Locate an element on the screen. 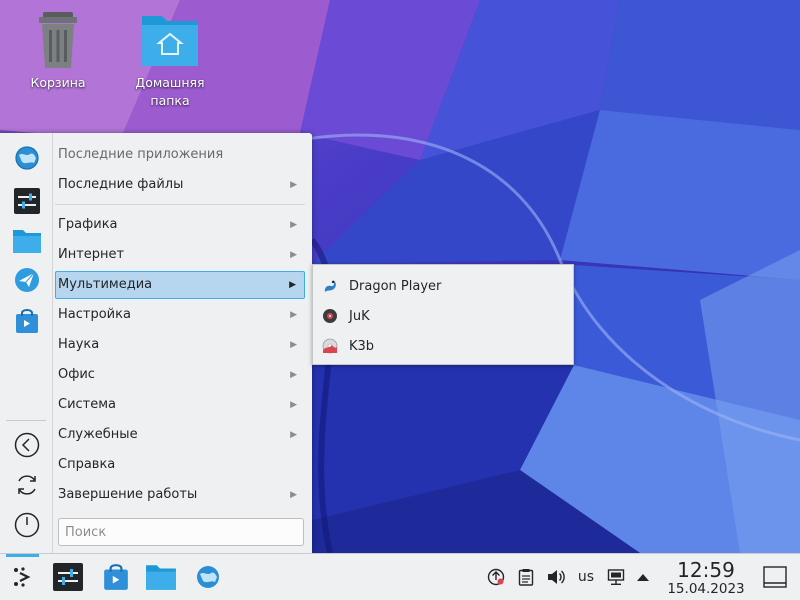 This screenshot has height=600, width=800. favorite-system-settings is located at coordinates (27, 201).